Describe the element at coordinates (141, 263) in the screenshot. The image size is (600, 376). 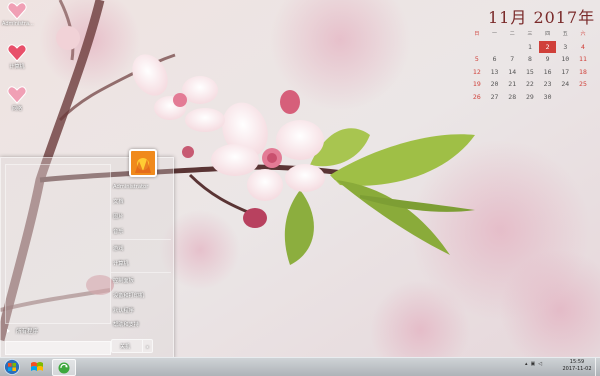
I see `start-item-computer: 计算机` at that location.